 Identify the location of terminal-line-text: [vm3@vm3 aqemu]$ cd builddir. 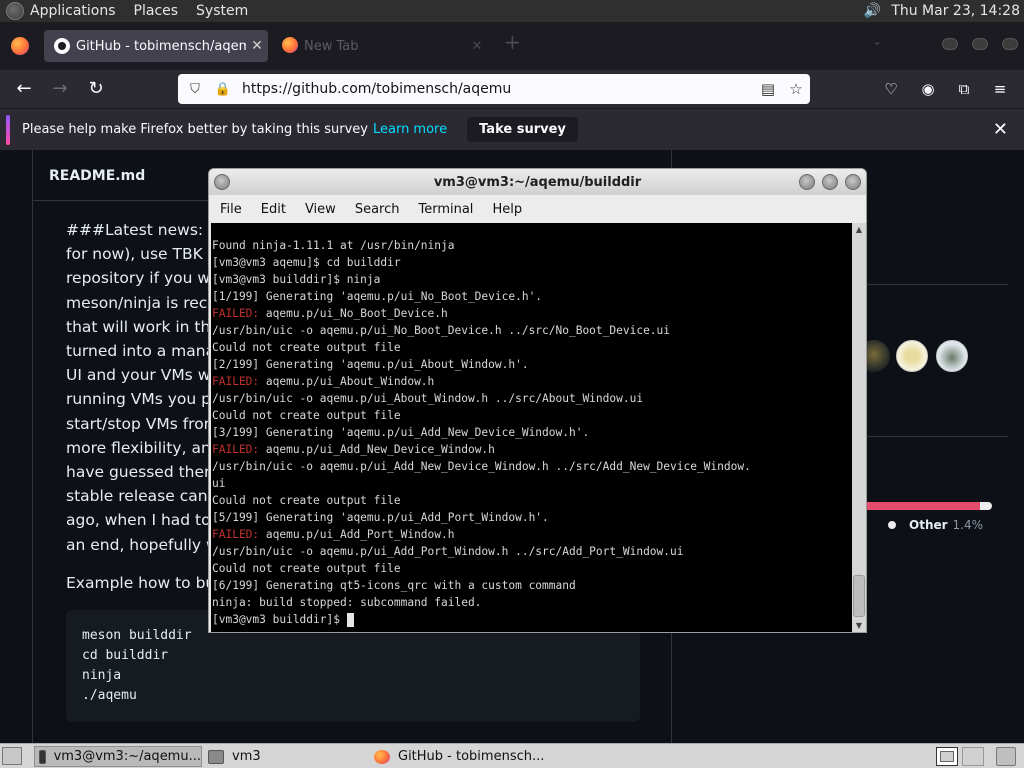
(306, 262).